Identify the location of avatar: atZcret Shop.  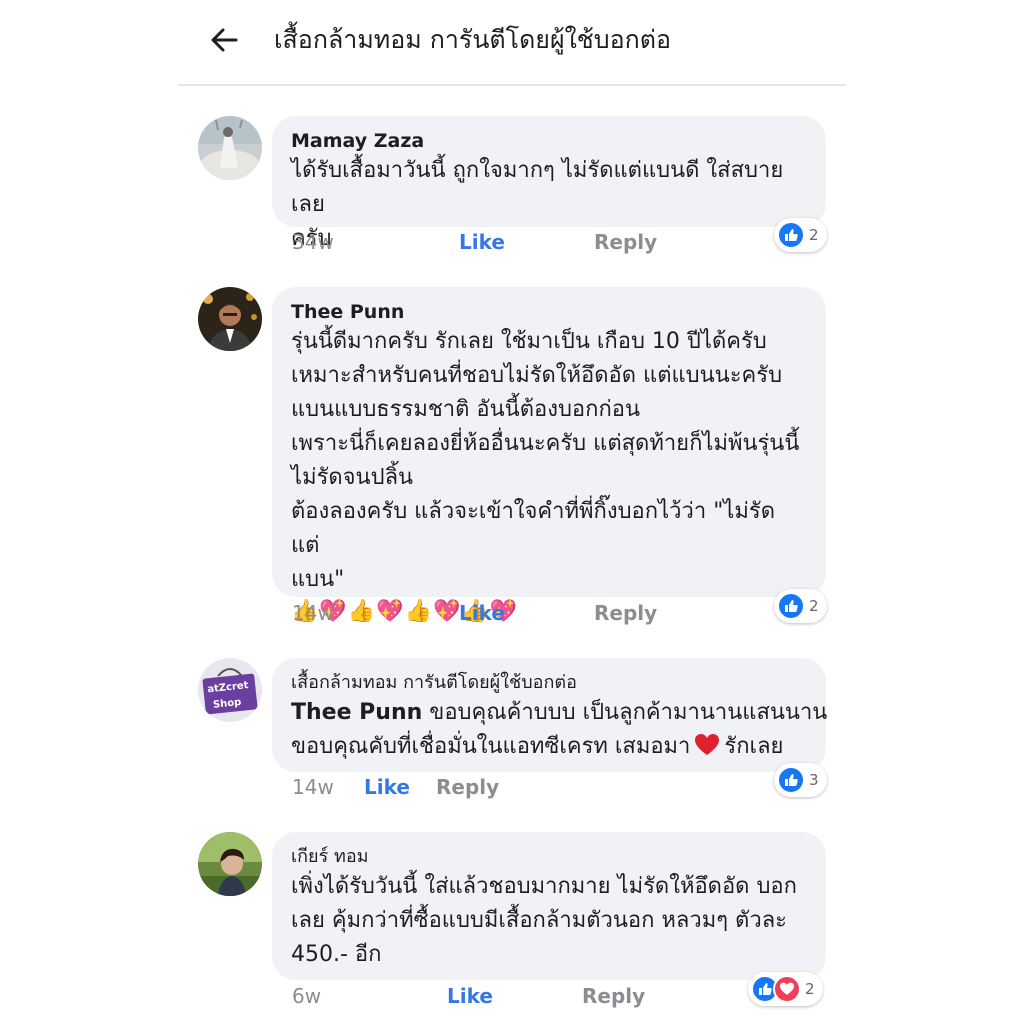
(230, 690).